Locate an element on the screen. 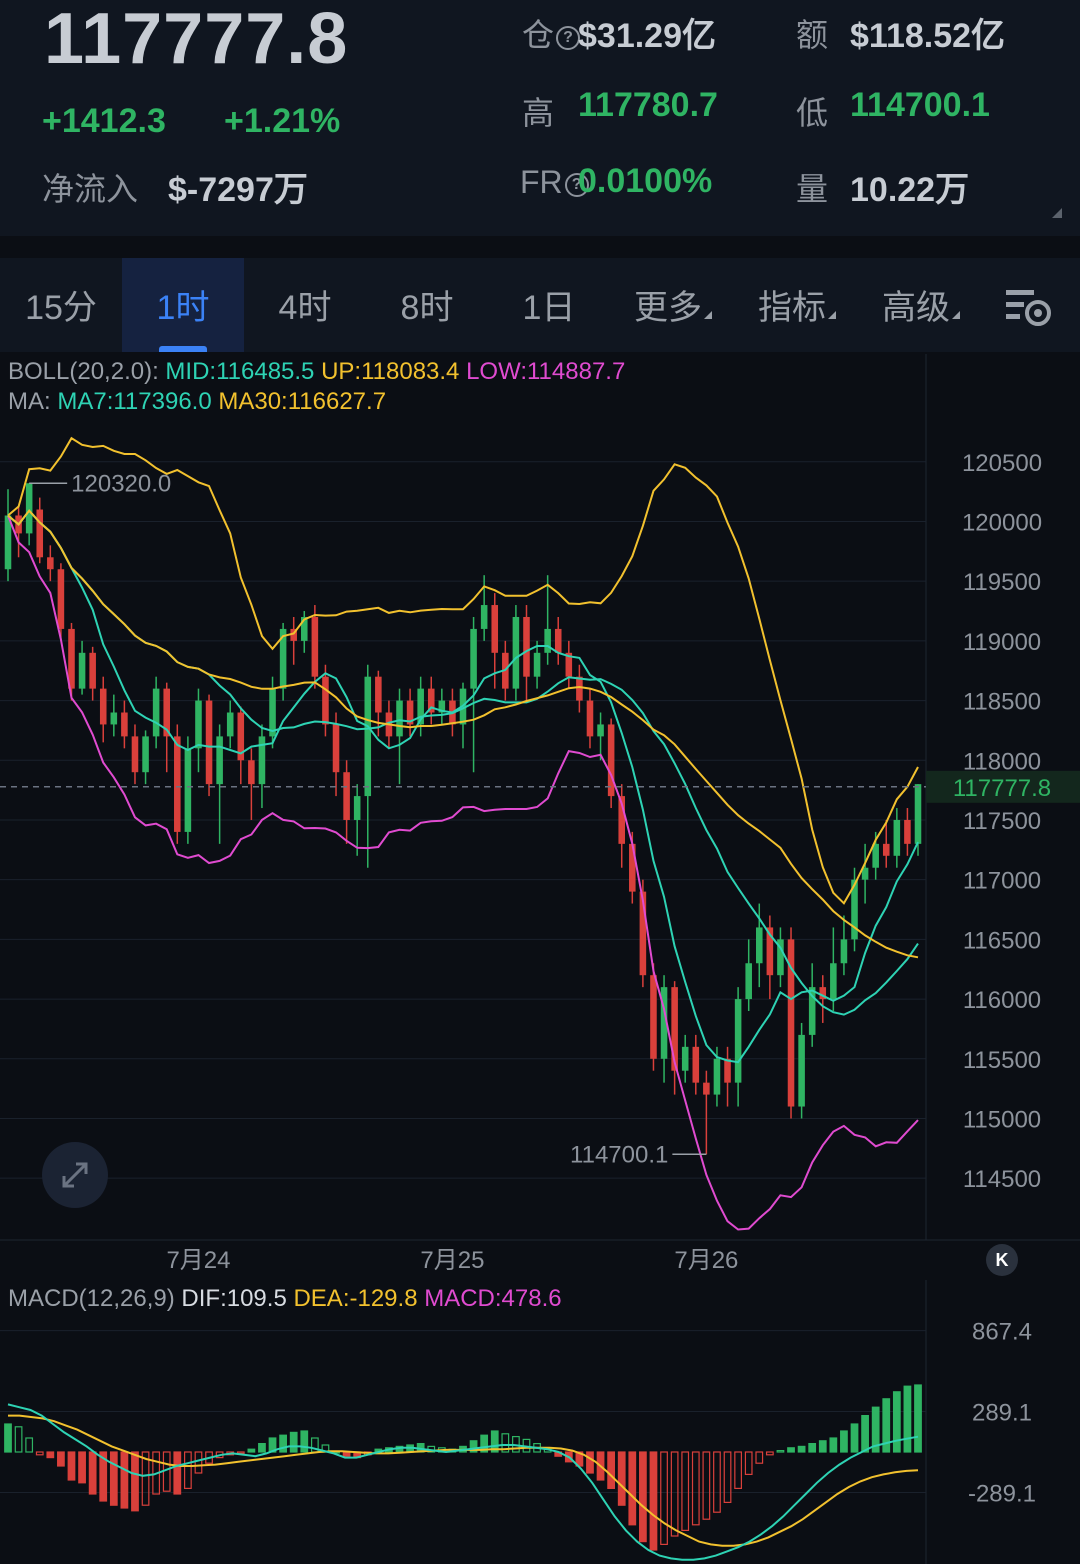 Image resolution: width=1080 pixels, height=1564 pixels. active-tab-indicator is located at coordinates (183, 349).